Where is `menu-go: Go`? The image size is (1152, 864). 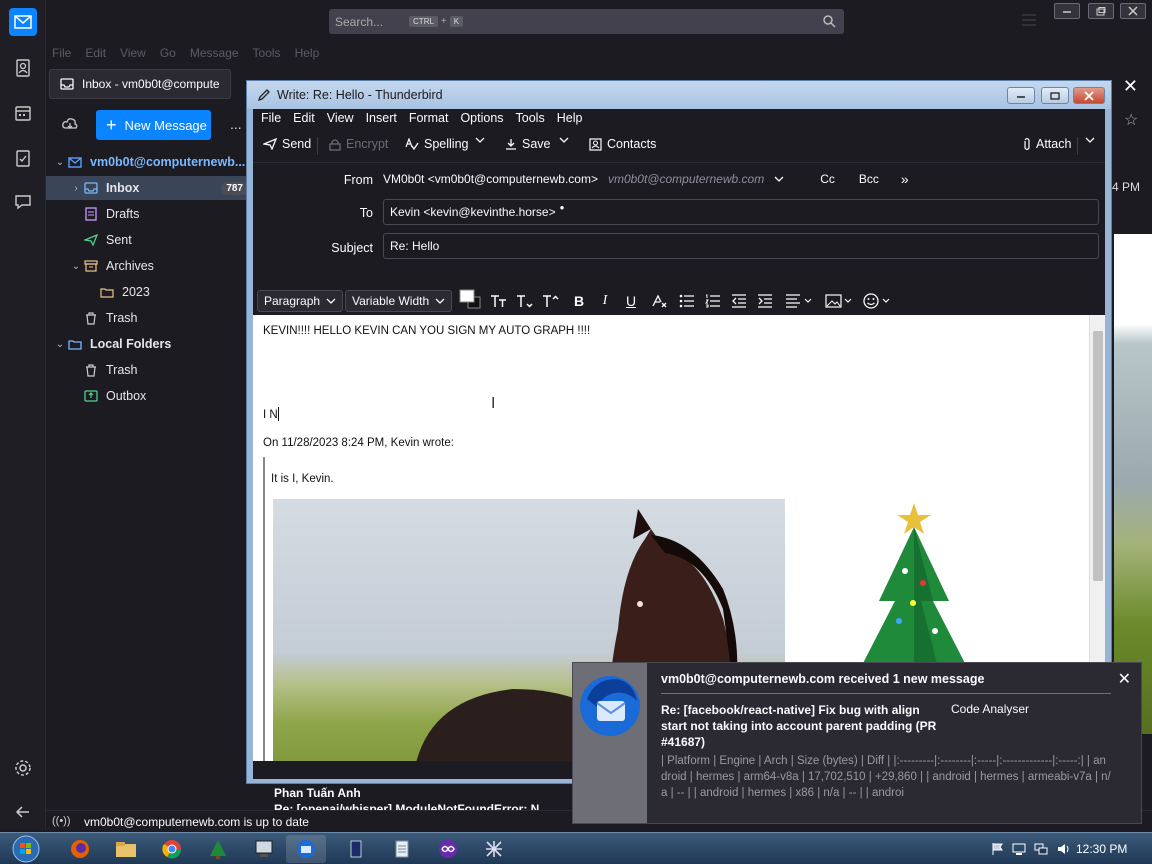 menu-go: Go is located at coordinates (168, 54).